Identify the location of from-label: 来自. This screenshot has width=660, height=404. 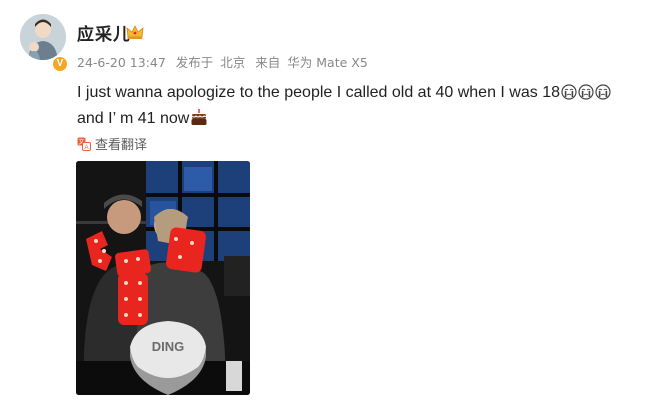
(268, 62).